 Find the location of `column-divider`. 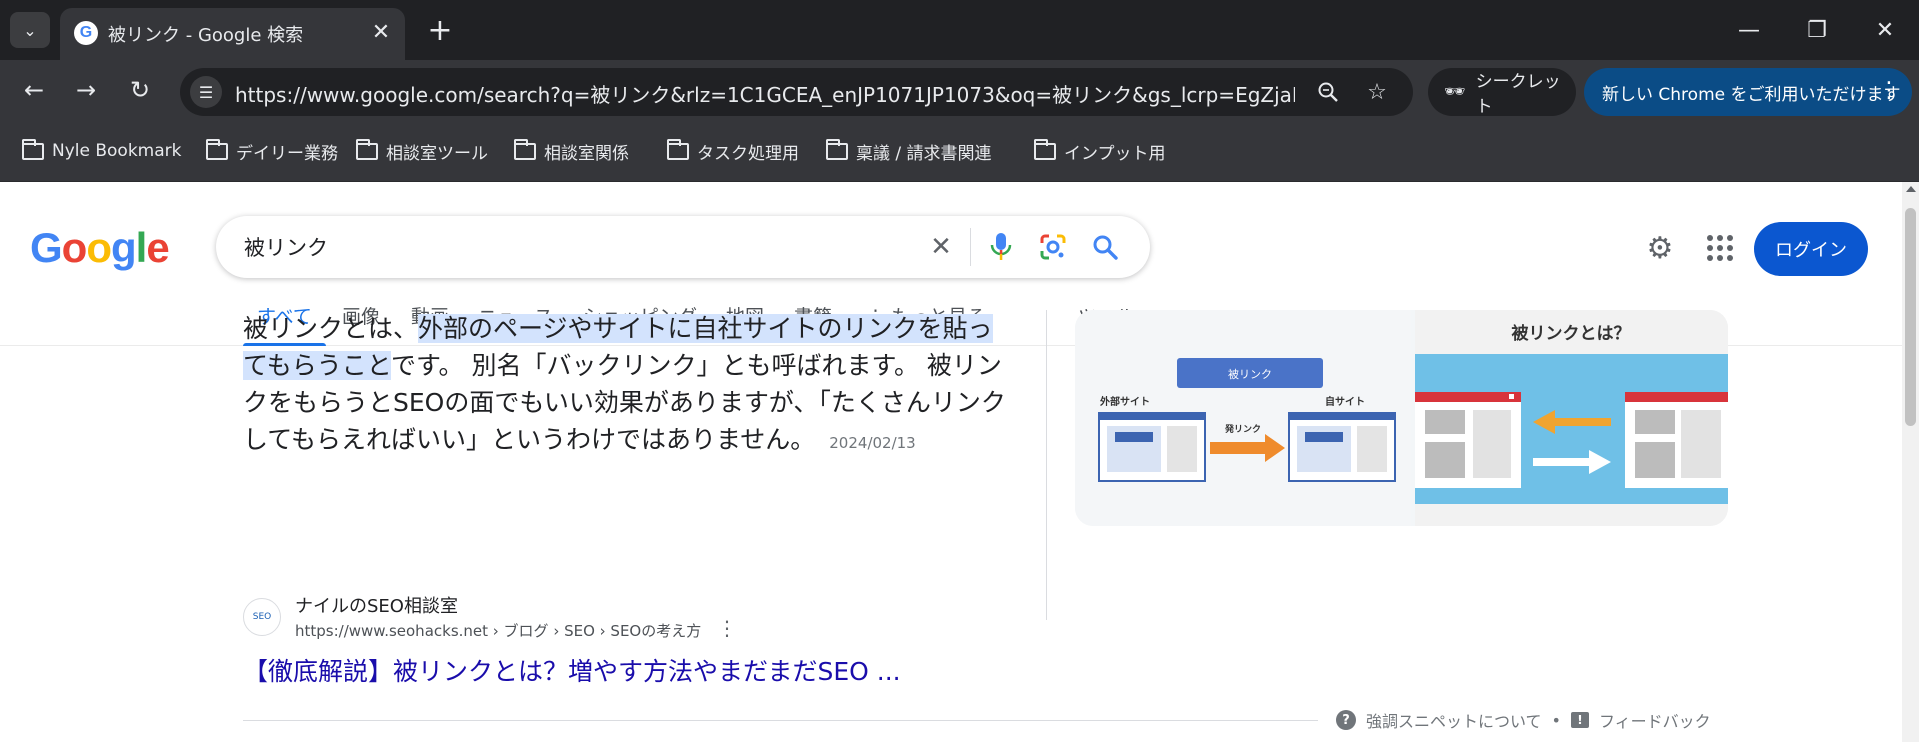

column-divider is located at coordinates (1046, 465).